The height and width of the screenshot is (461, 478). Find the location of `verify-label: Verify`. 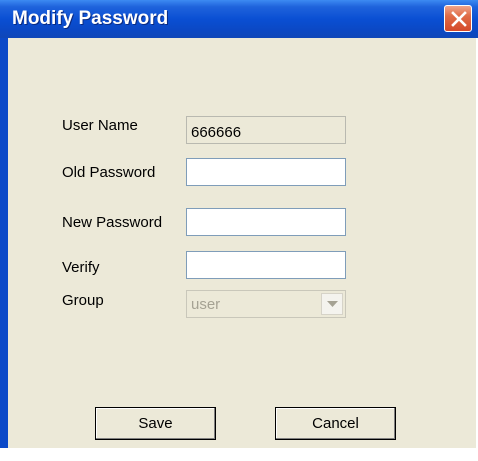

verify-label: Verify is located at coordinates (81, 267).